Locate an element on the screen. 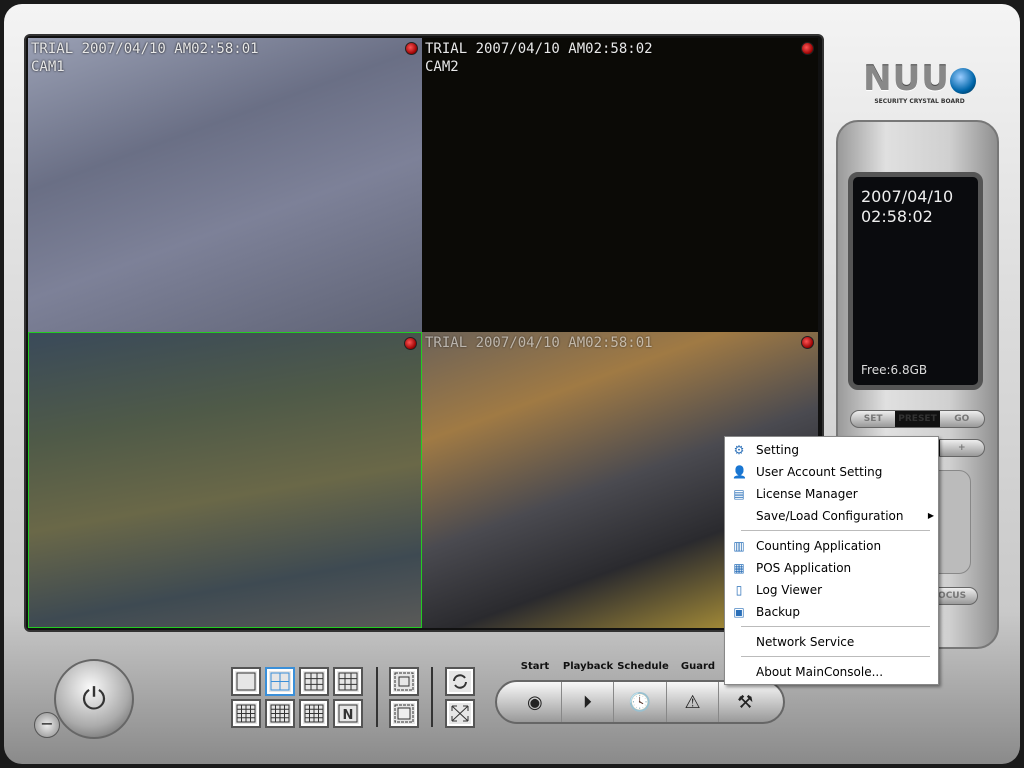 The width and height of the screenshot is (1024, 768). minus-icon: − is located at coordinates (47, 723).